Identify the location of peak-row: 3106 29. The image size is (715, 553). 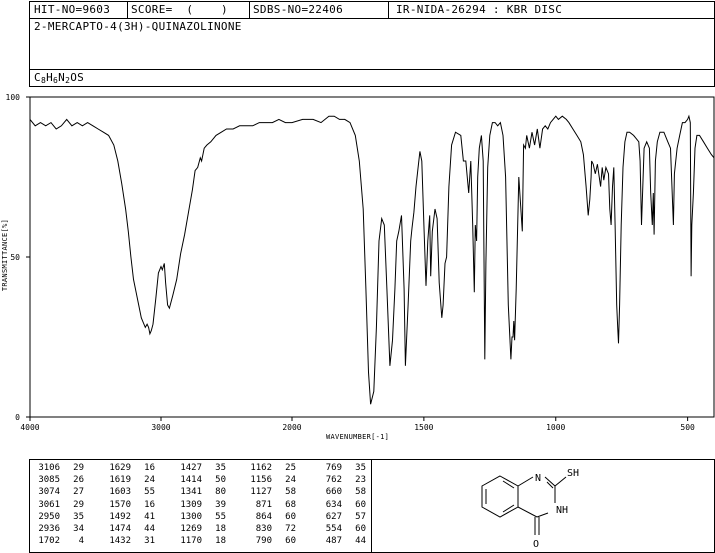
(59, 468).